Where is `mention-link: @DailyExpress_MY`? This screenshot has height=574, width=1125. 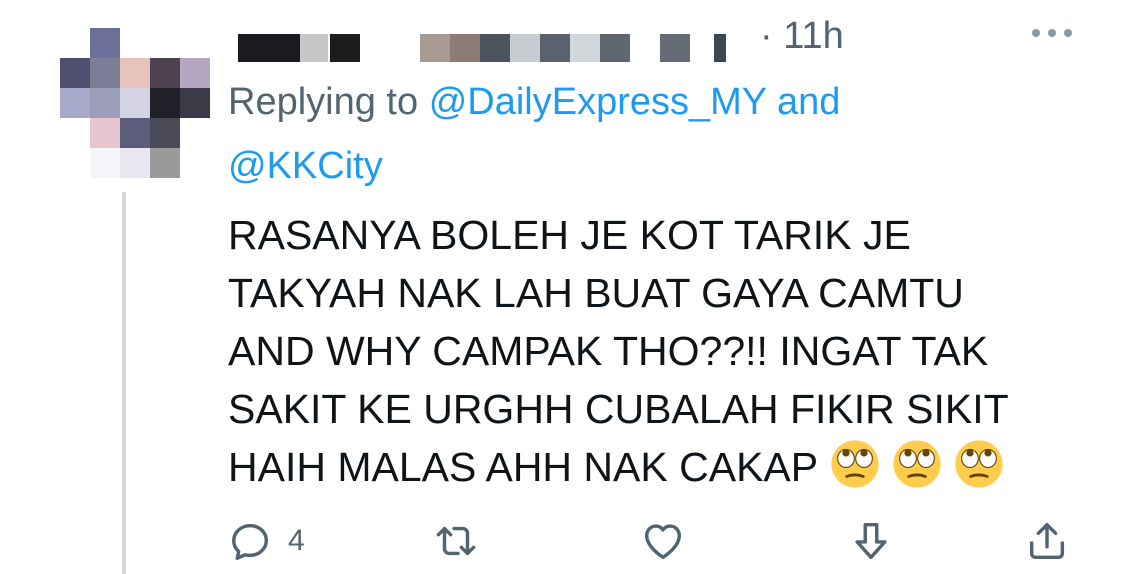
mention-link: @DailyExpress_MY is located at coordinates (598, 102).